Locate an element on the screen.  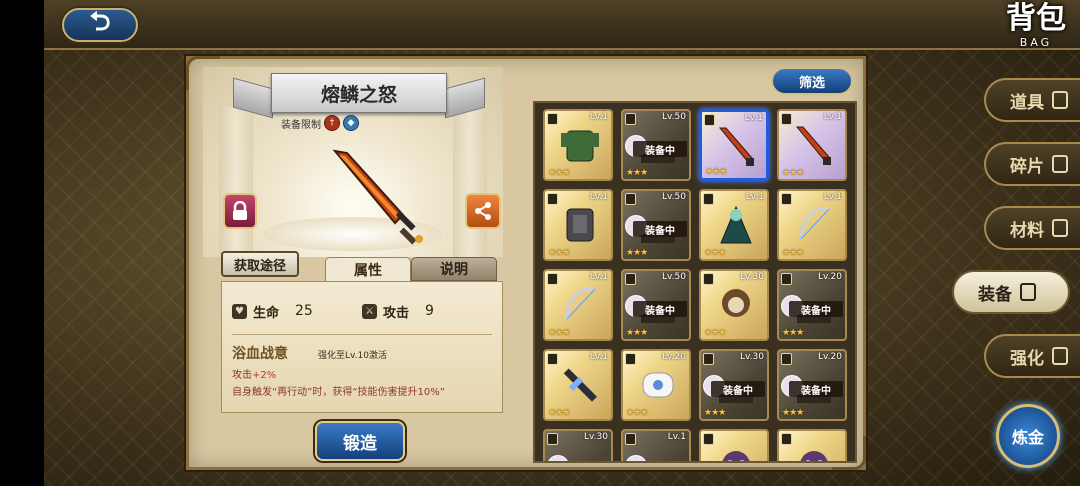
side-tab-4: 强化 is located at coordinates (1032, 356).